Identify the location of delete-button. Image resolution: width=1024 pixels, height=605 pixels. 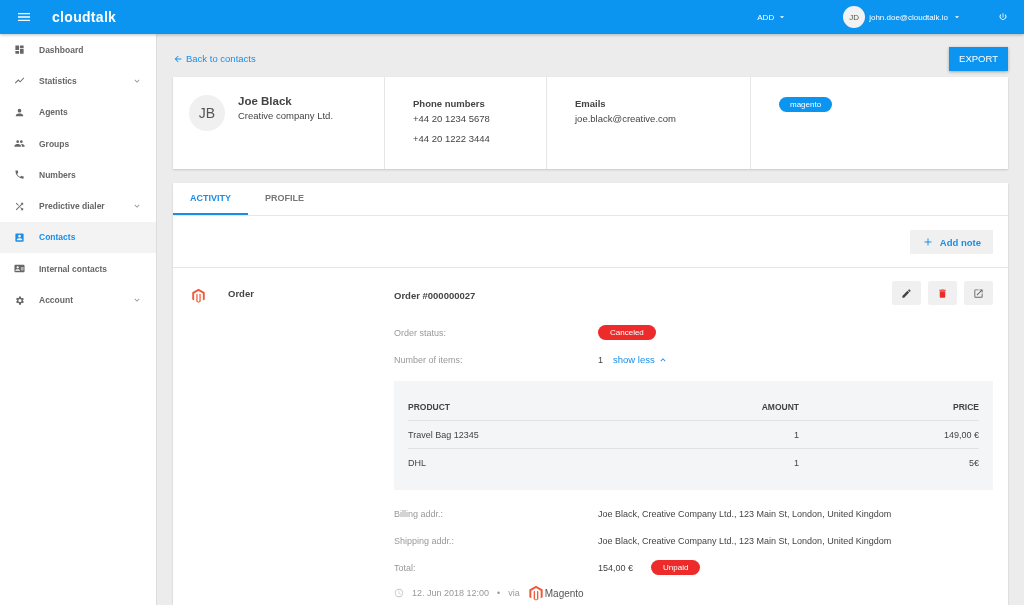
(942, 293).